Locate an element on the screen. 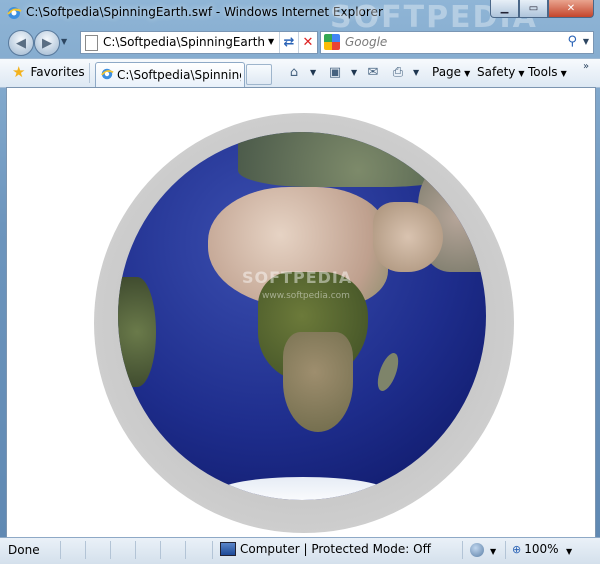 The image size is (600, 564). security-zone: Computer | Protected Mode: Off is located at coordinates (325, 549).